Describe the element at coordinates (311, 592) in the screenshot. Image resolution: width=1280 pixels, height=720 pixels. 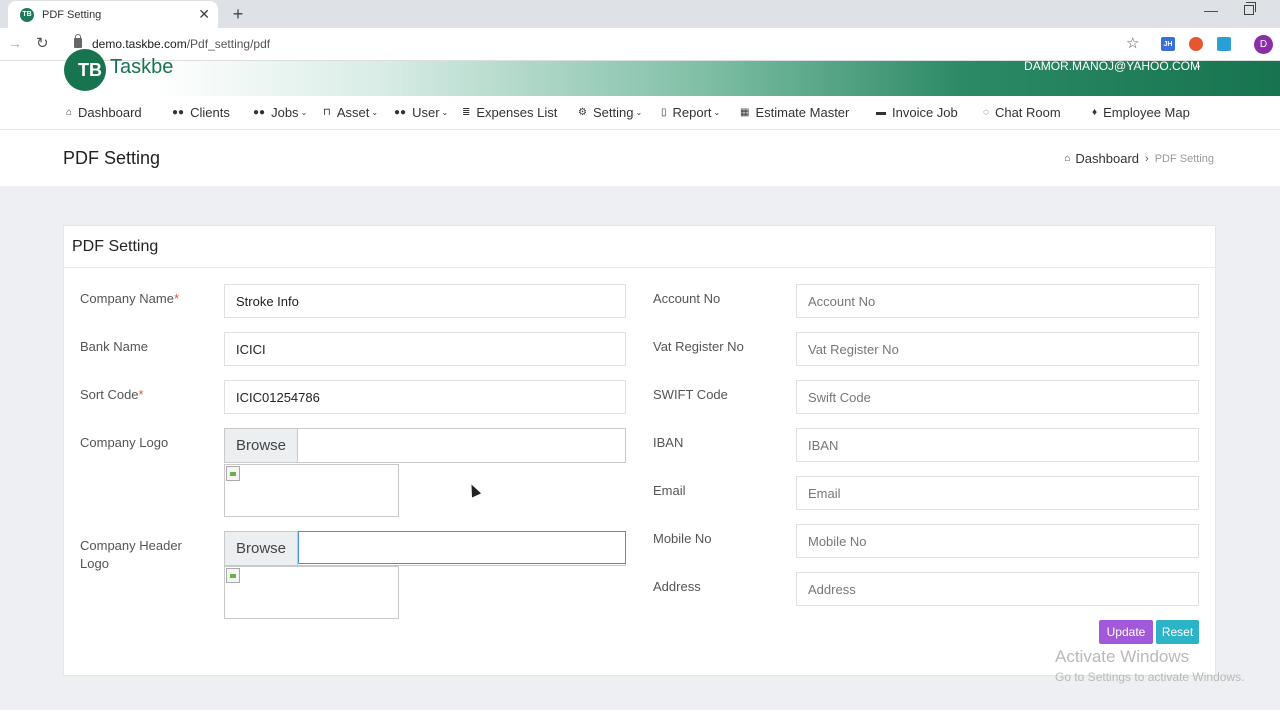
I see `company-header-logo-preview` at that location.